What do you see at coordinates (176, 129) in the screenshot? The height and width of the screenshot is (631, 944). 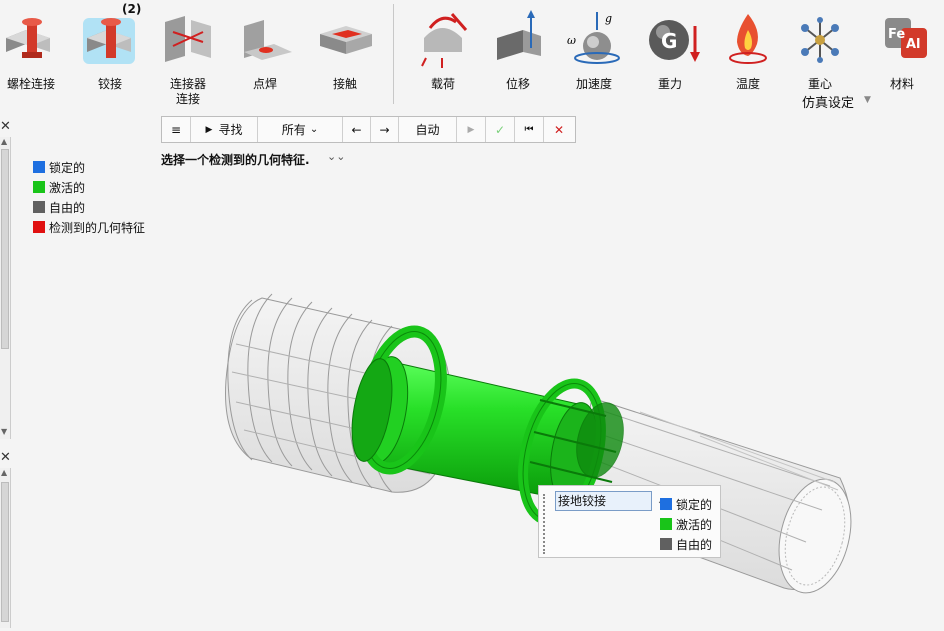 I see `menu-button: ≡` at bounding box center [176, 129].